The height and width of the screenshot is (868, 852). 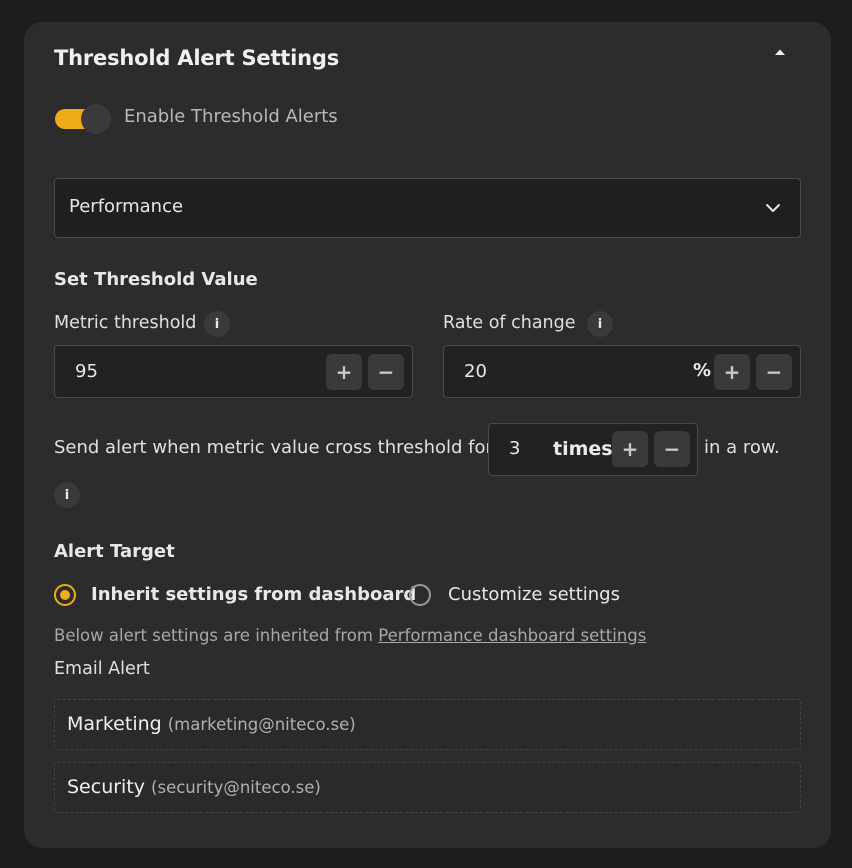 I want to click on rate-of-change-value: 20, so click(x=475, y=371).